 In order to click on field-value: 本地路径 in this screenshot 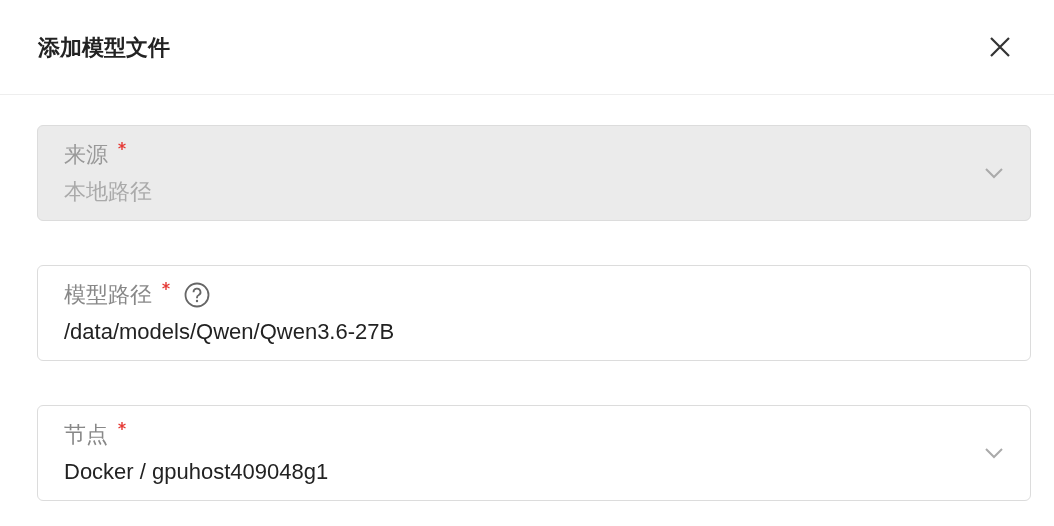, I will do `click(108, 192)`.